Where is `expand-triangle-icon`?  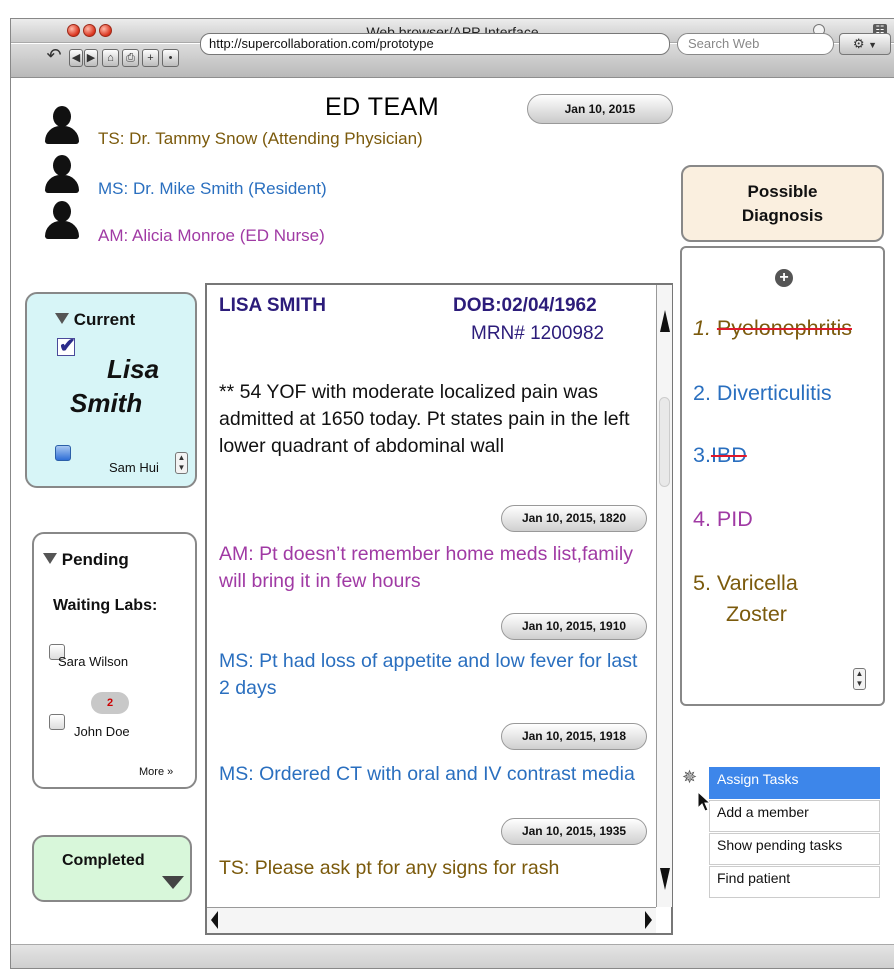 expand-triangle-icon is located at coordinates (173, 882).